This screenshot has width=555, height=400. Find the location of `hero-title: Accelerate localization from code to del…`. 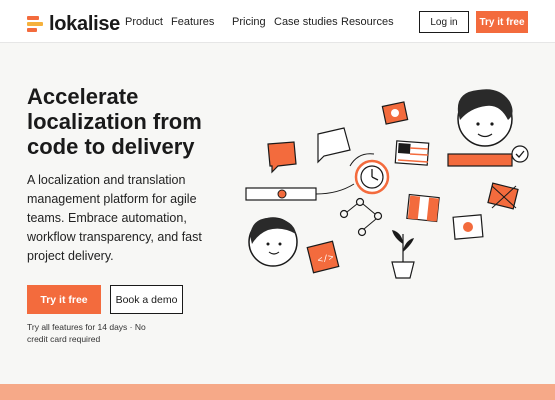

hero-title: Accelerate localization from code to del… is located at coordinates (114, 121).